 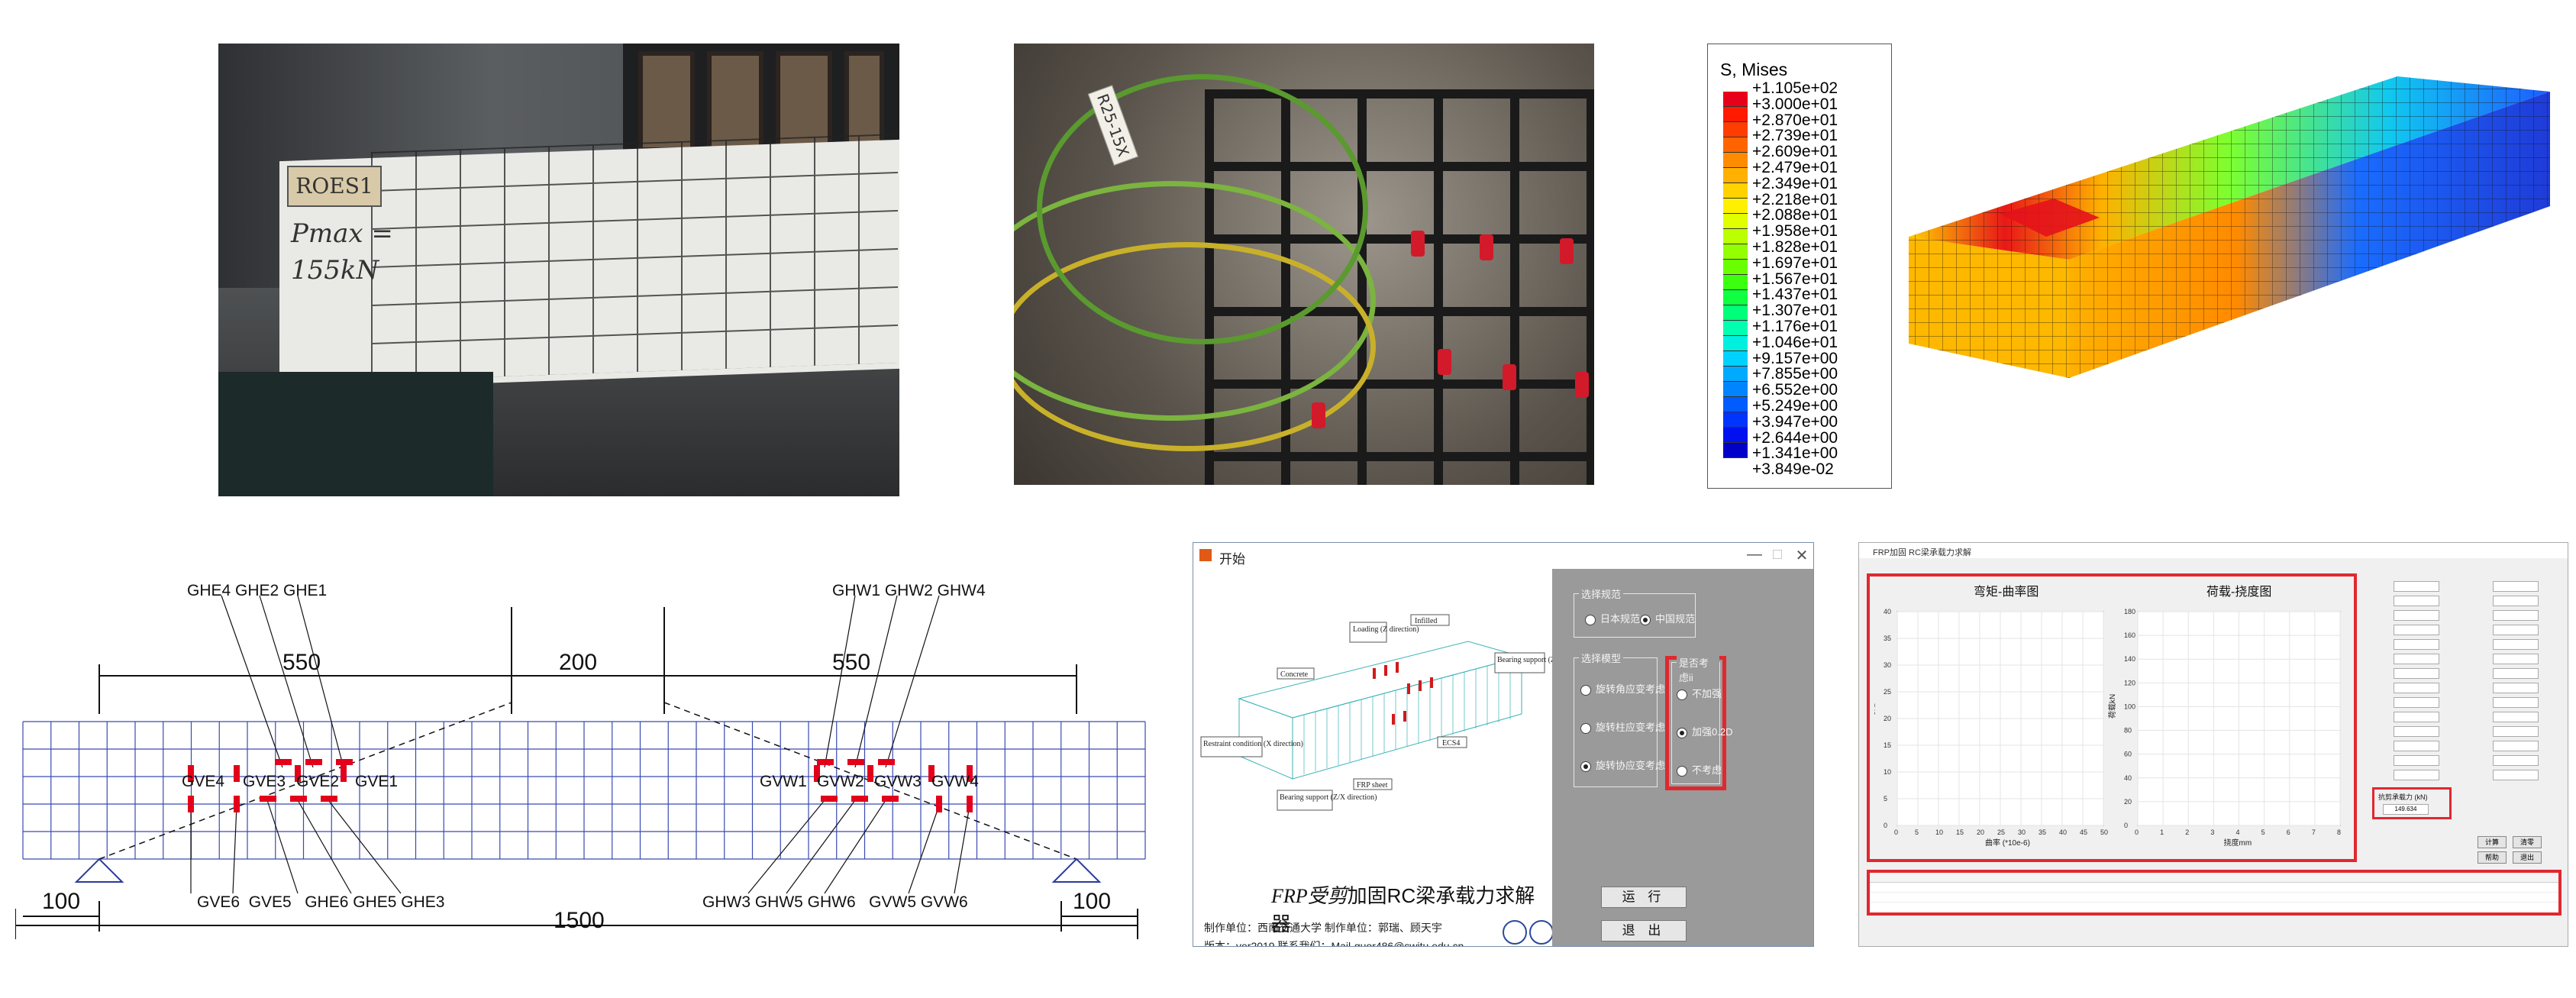 I want to click on radio-extra-3: 不考虑, so click(x=1699, y=769).